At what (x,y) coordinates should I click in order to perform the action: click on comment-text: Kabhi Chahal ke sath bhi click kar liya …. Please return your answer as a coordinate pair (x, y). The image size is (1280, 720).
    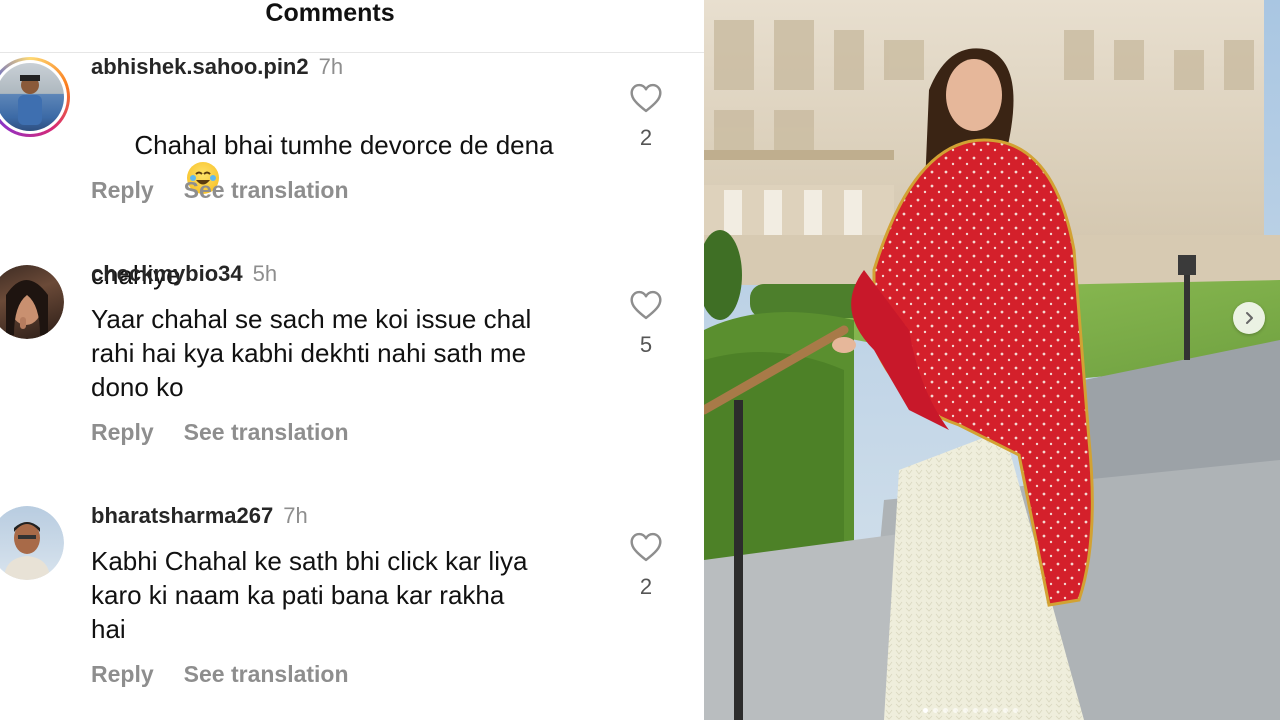
    Looking at the image, I should click on (309, 595).